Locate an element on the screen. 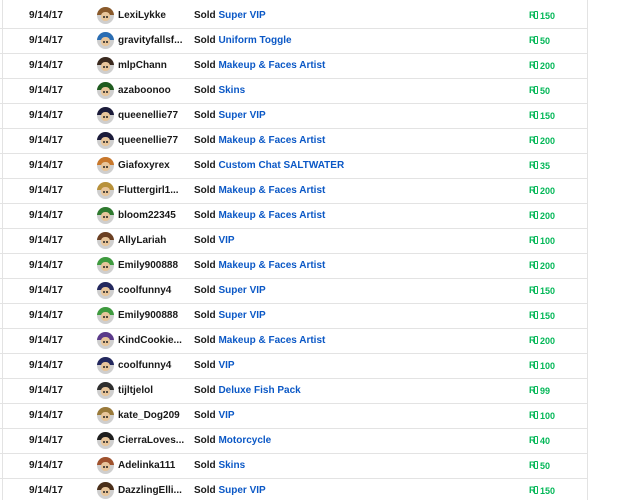 The width and height of the screenshot is (618, 500). sale-description: Sold Super VIP is located at coordinates (230, 291).